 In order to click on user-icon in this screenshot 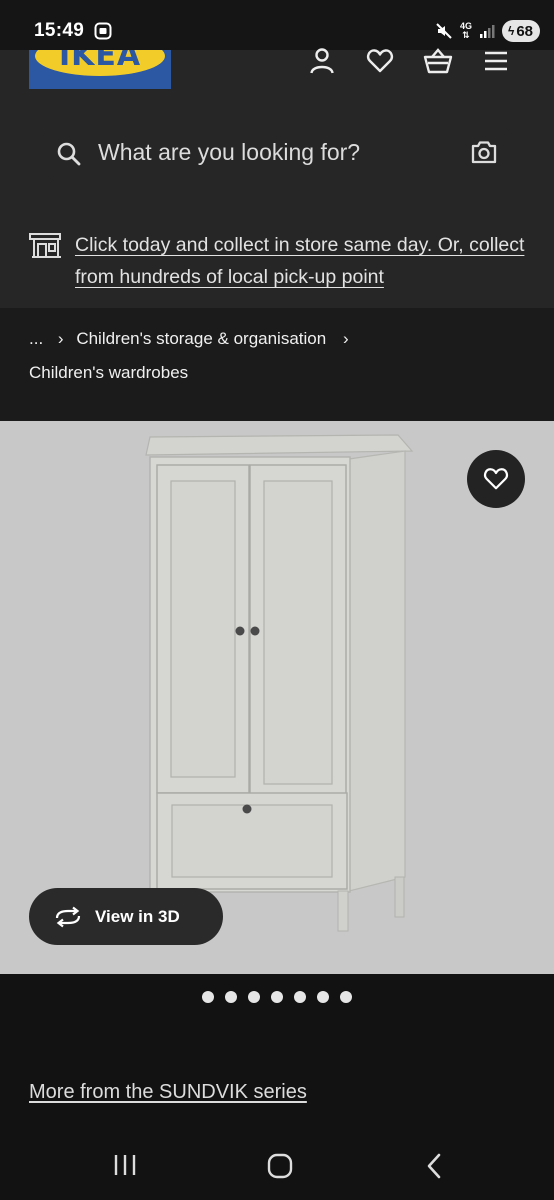, I will do `click(322, 61)`.